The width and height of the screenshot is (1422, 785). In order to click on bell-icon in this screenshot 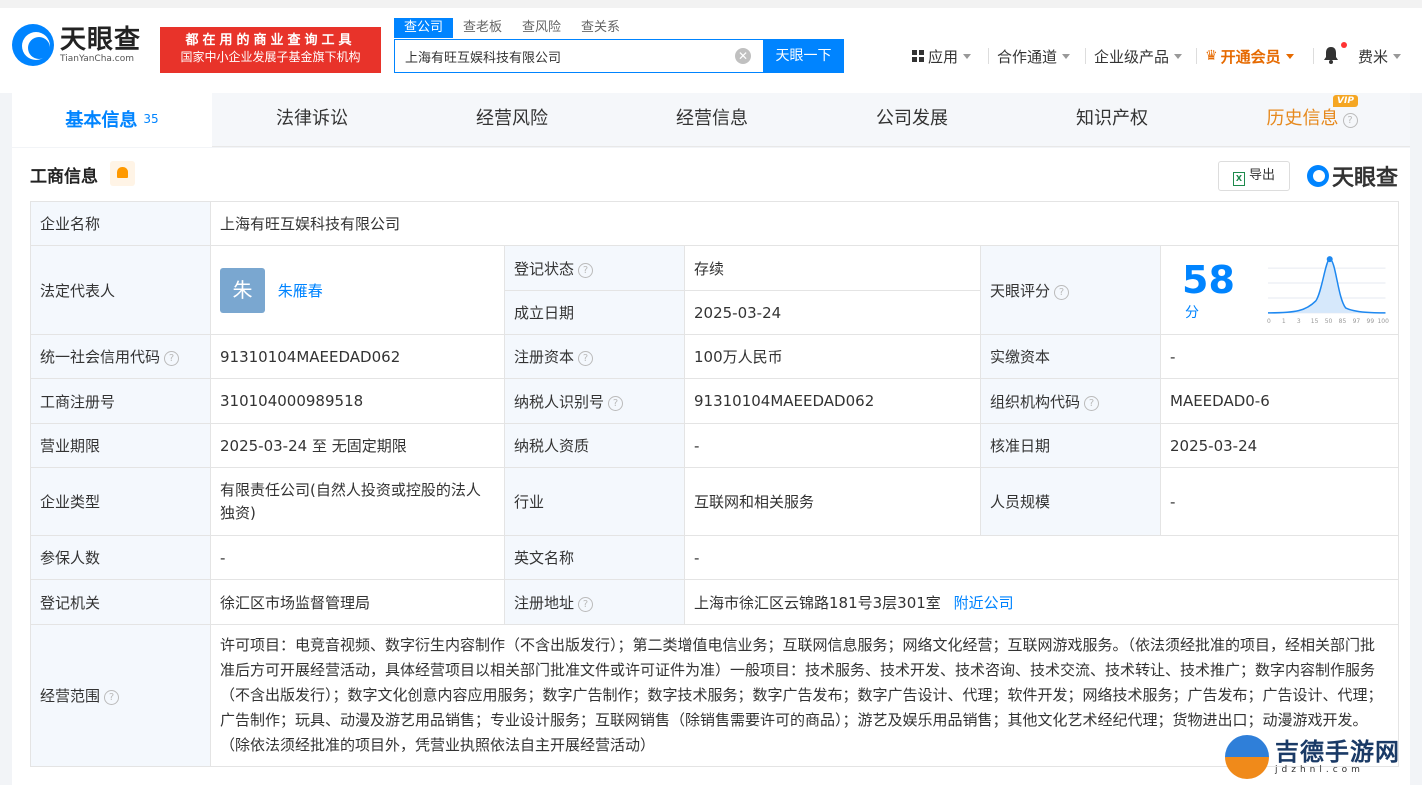, I will do `click(1331, 55)`.